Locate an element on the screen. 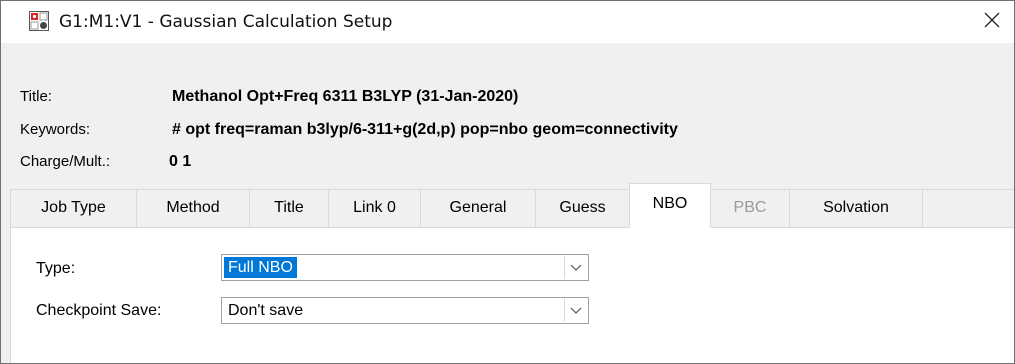 The image size is (1015, 364). checkpoint-save-label: Checkpoint Save: is located at coordinates (99, 310).